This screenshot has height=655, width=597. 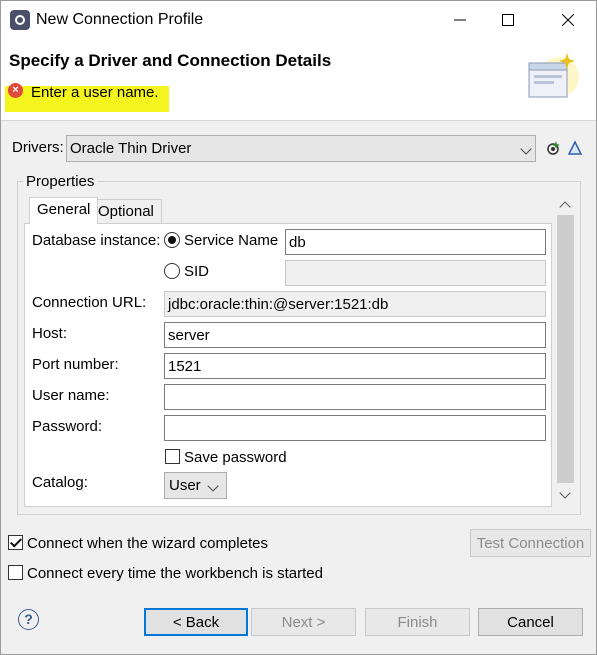 I want to click on title-bar: New Connection Profile, so click(x=298, y=20).